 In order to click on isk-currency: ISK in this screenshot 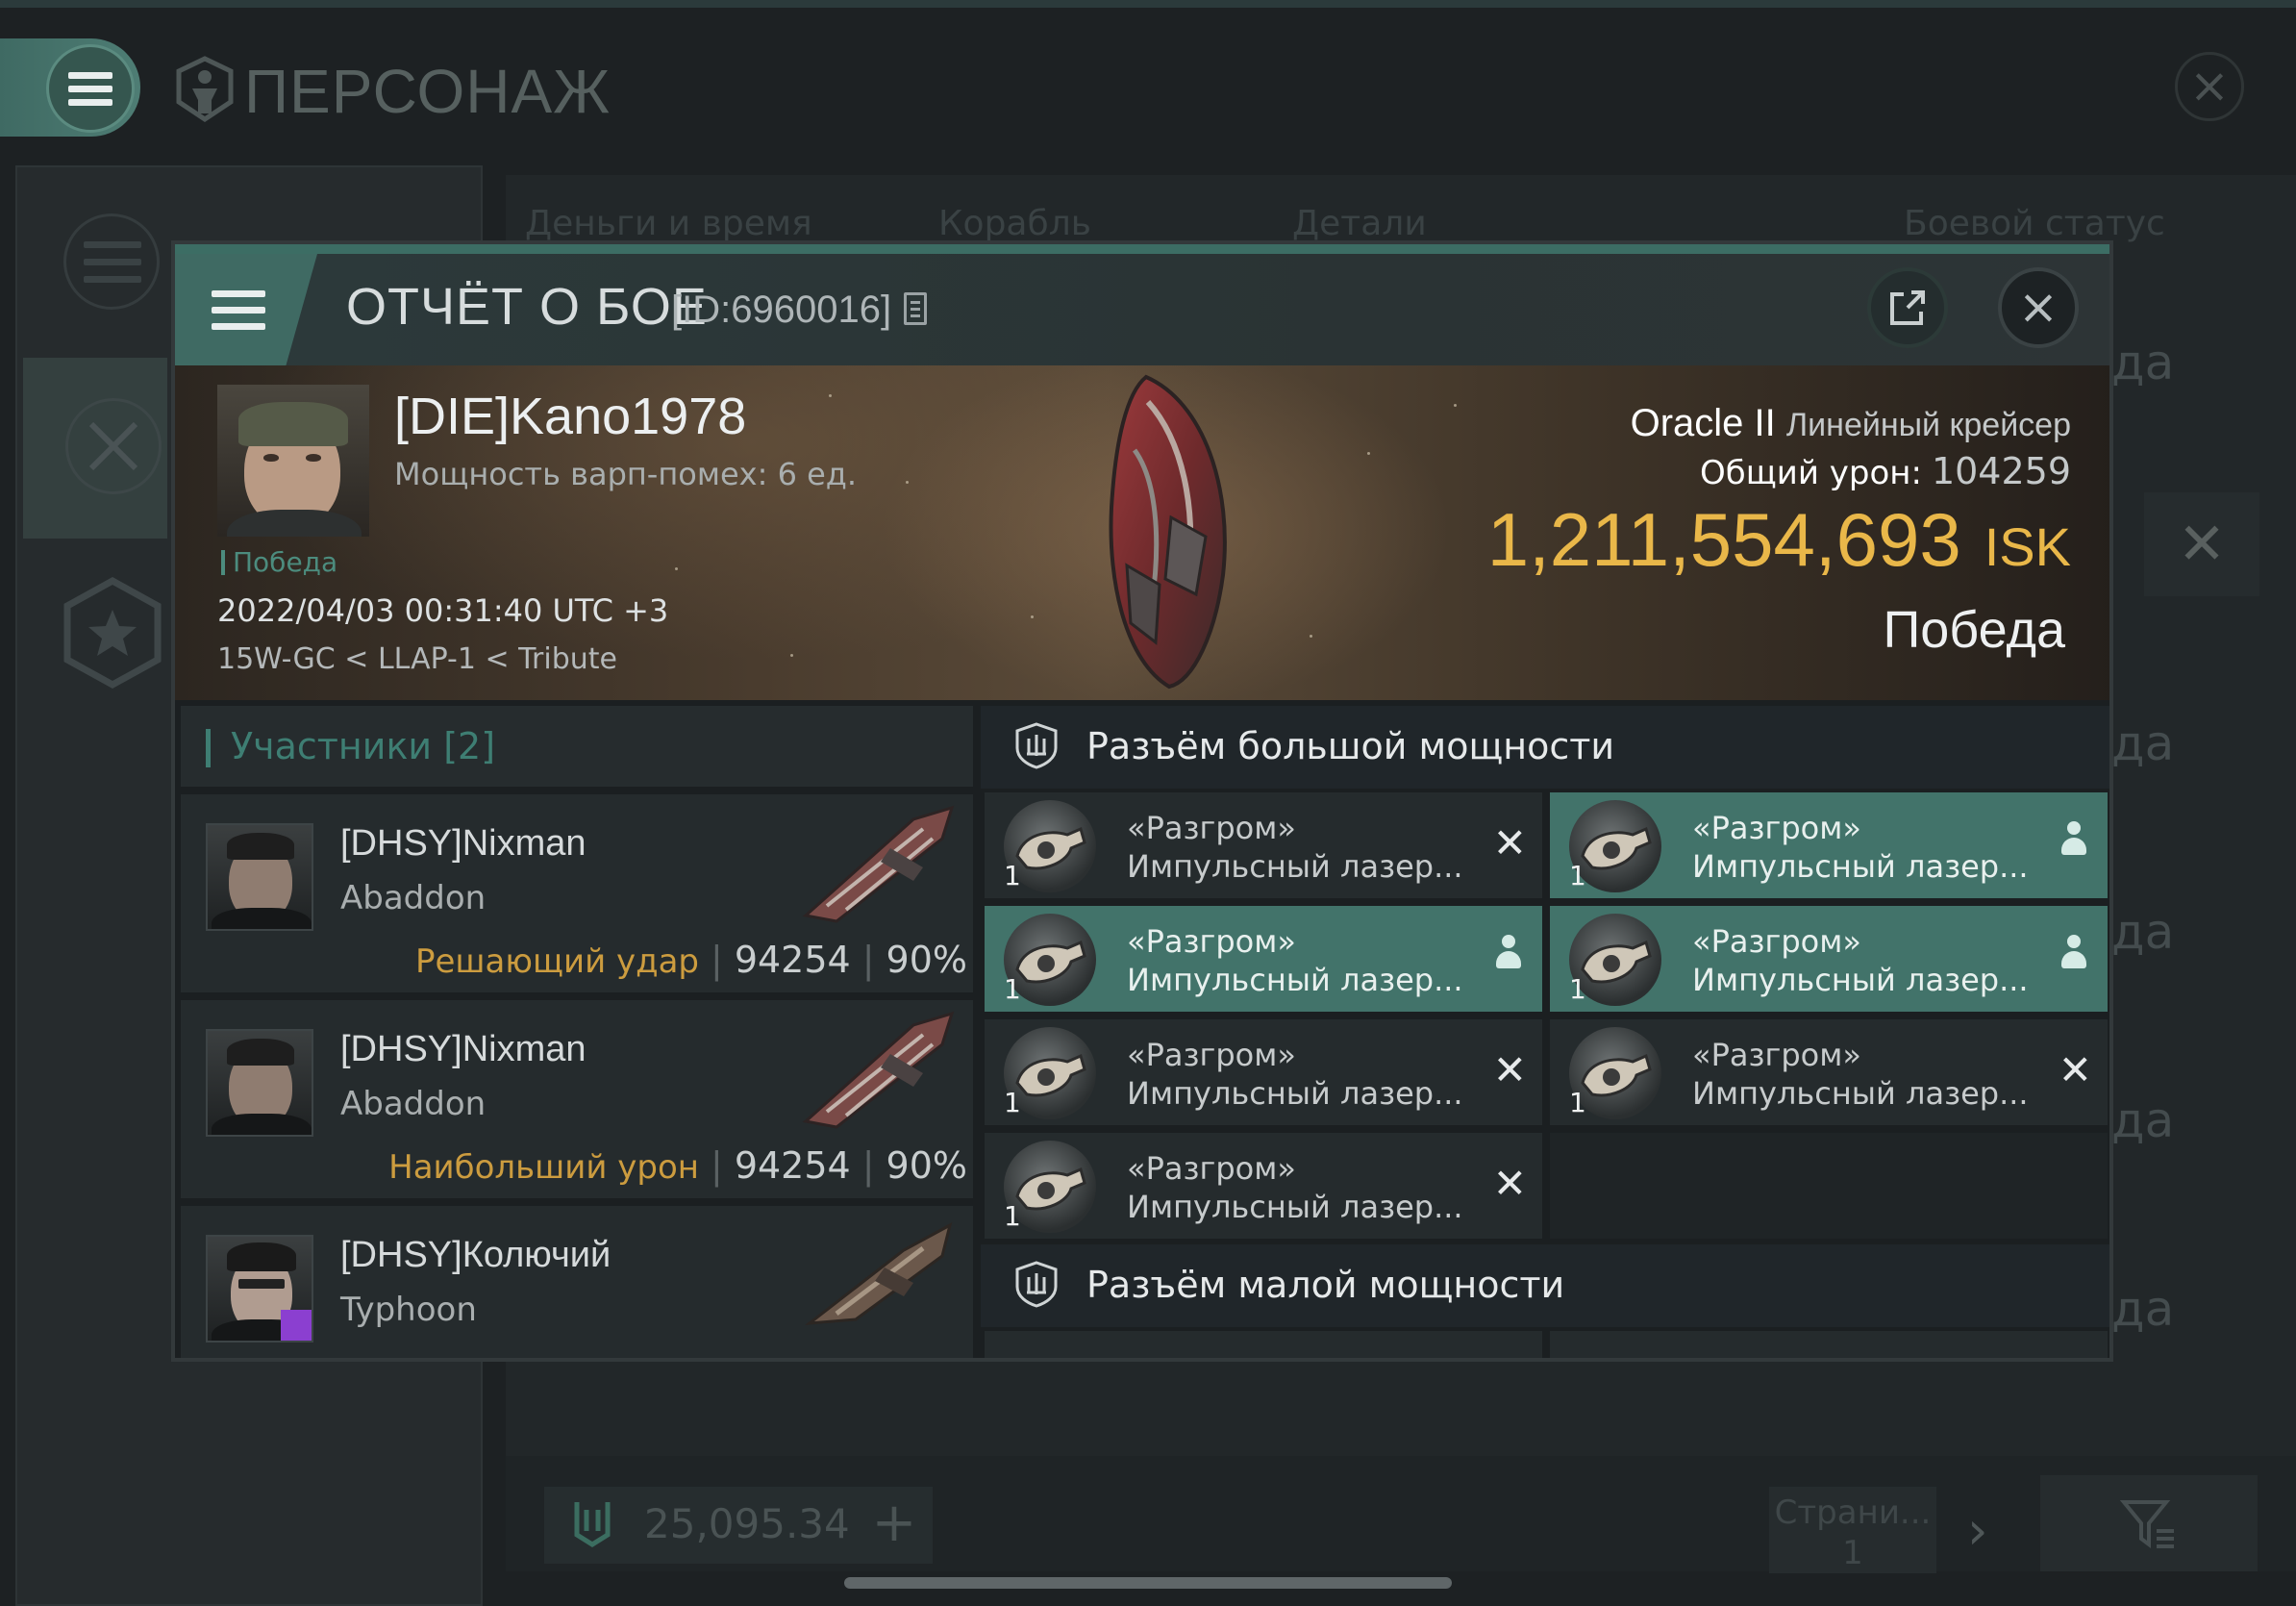, I will do `click(2027, 546)`.